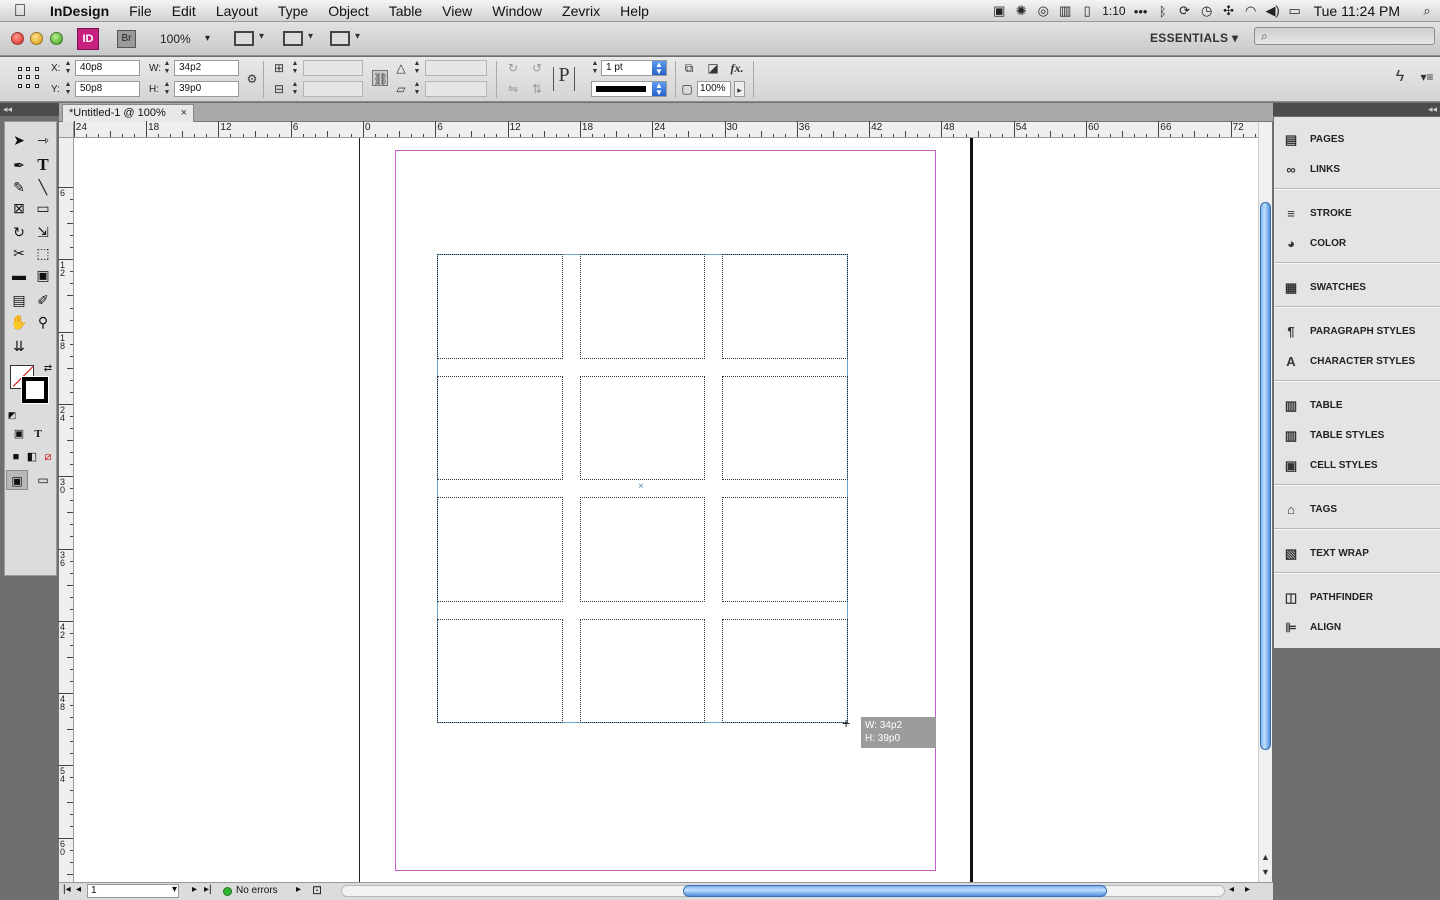  Describe the element at coordinates (43, 480) in the screenshot. I see `preview-mode-icon: ▭` at that location.